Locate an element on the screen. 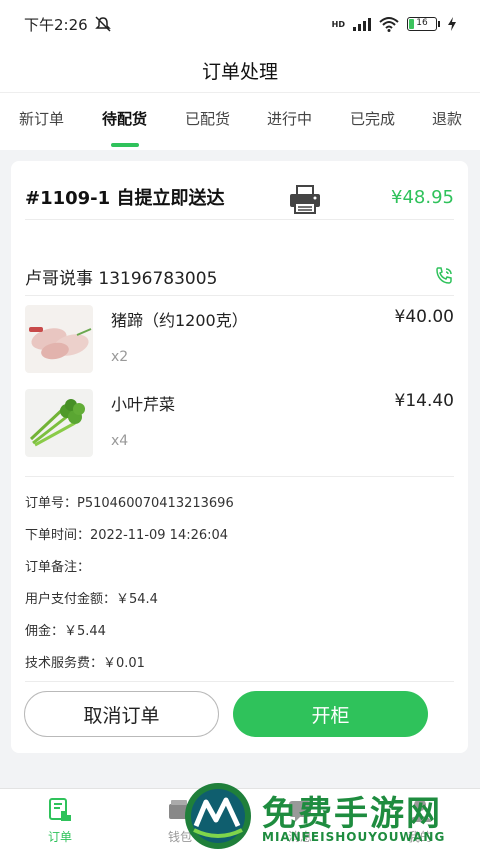  cancel-order-button: 取消订单 is located at coordinates (121, 714).